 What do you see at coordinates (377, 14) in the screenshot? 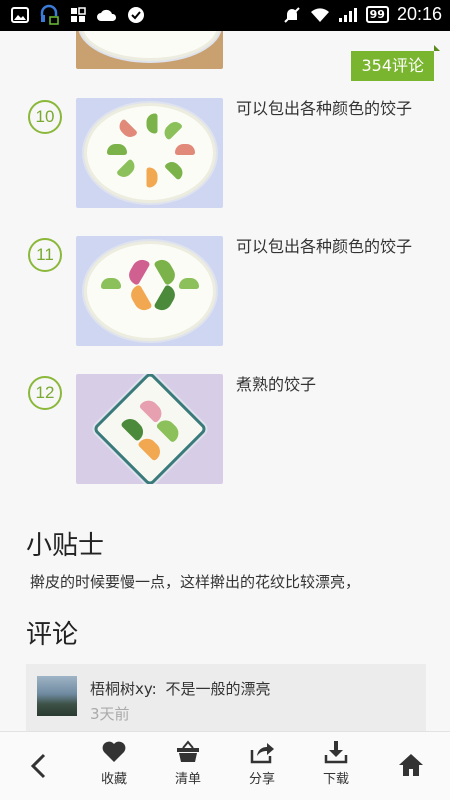
I see `battery-indicator: 99` at bounding box center [377, 14].